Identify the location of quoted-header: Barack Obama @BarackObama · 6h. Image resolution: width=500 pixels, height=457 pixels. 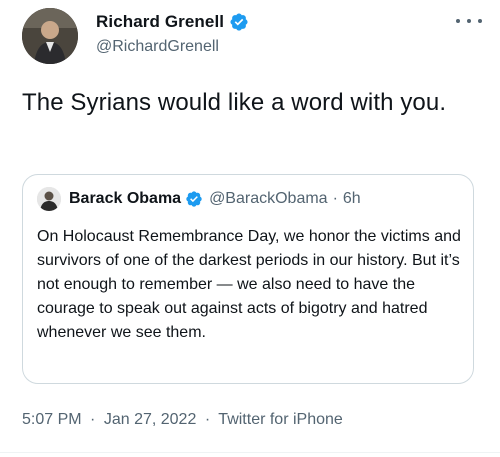
(199, 199).